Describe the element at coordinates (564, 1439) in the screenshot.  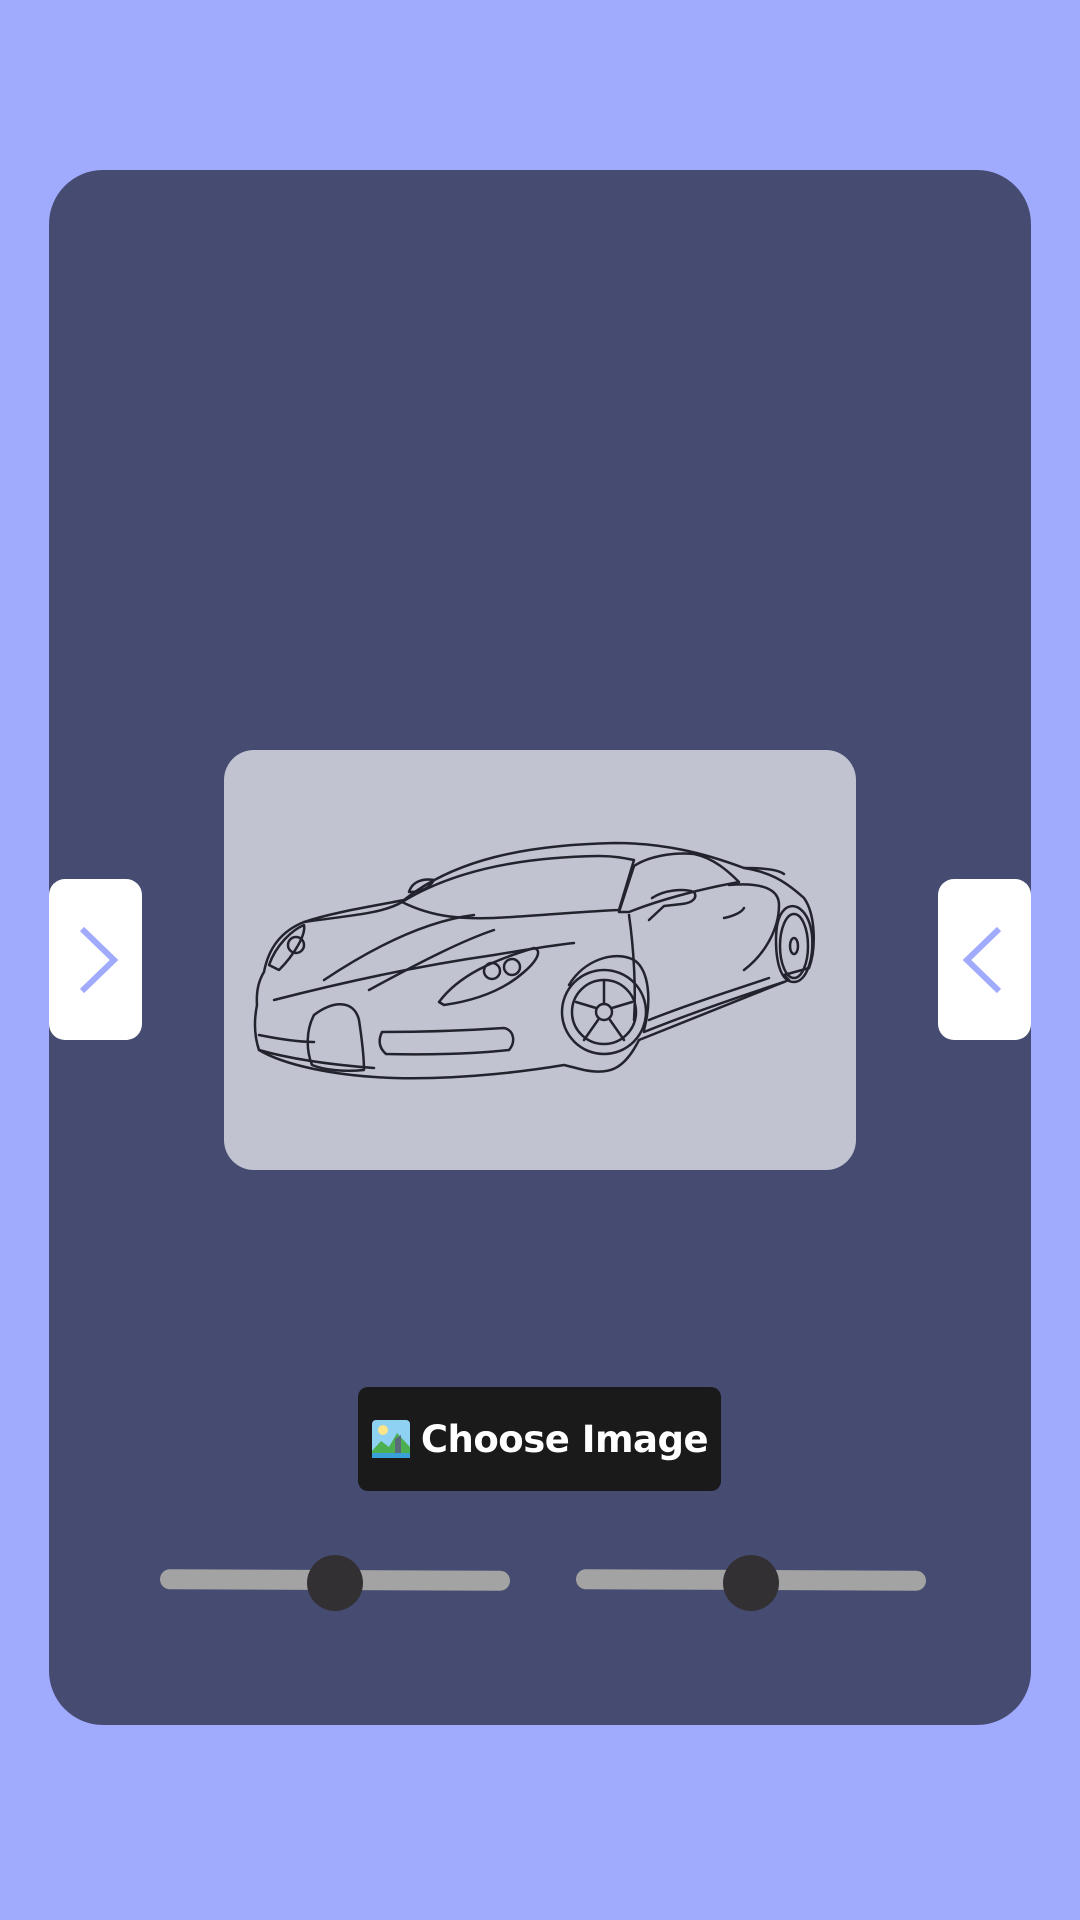
I see `choose-image-label: Choose Image` at that location.